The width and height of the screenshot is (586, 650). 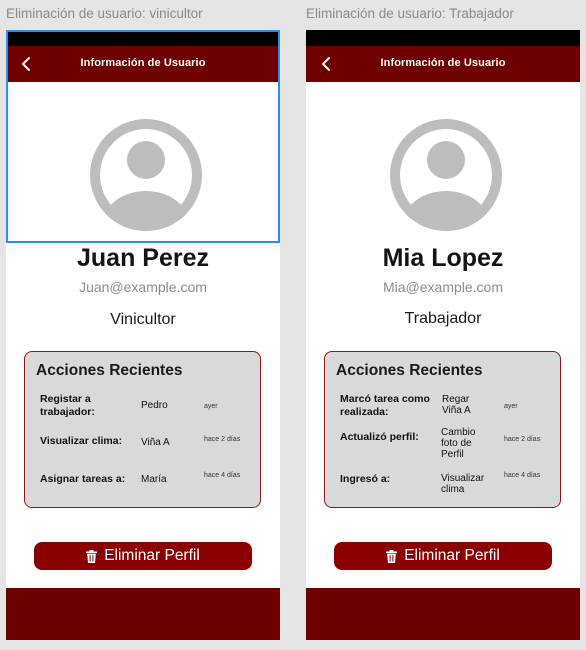 What do you see at coordinates (443, 258) in the screenshot?
I see `user-name: Mia Lopez` at bounding box center [443, 258].